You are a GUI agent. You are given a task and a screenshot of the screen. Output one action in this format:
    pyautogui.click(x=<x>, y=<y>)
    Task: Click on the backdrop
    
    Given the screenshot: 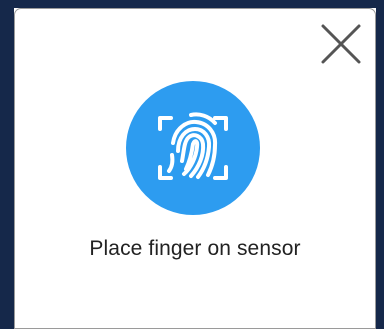 What is the action you would take?
    pyautogui.click(x=192, y=4)
    